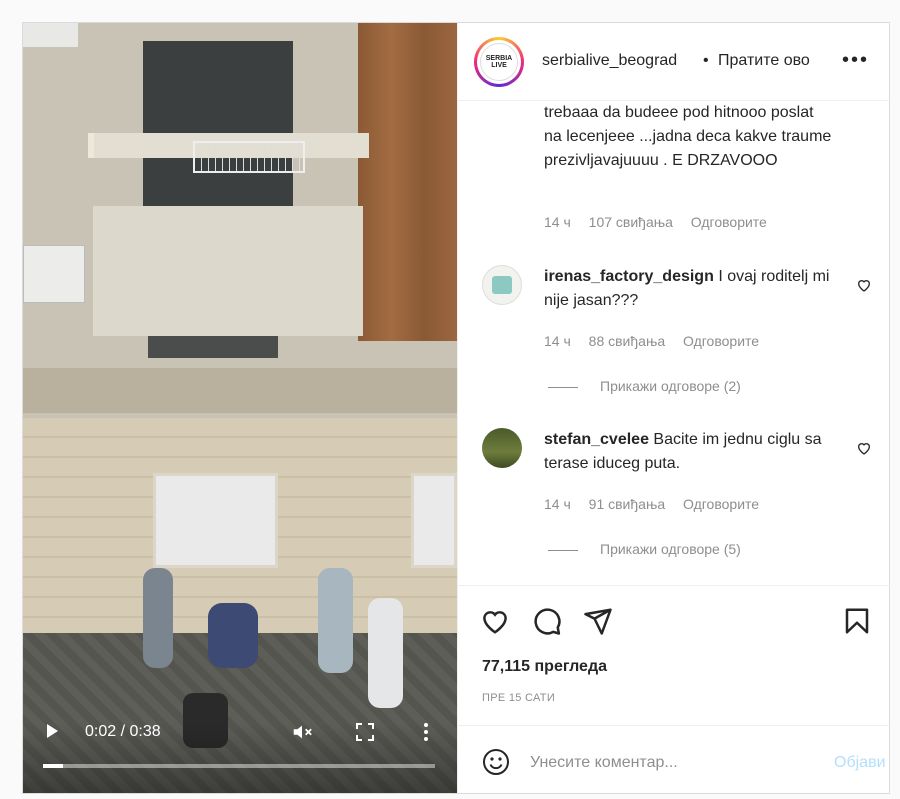 The image size is (900, 799). What do you see at coordinates (495, 621) in the screenshot?
I see `like-icon` at bounding box center [495, 621].